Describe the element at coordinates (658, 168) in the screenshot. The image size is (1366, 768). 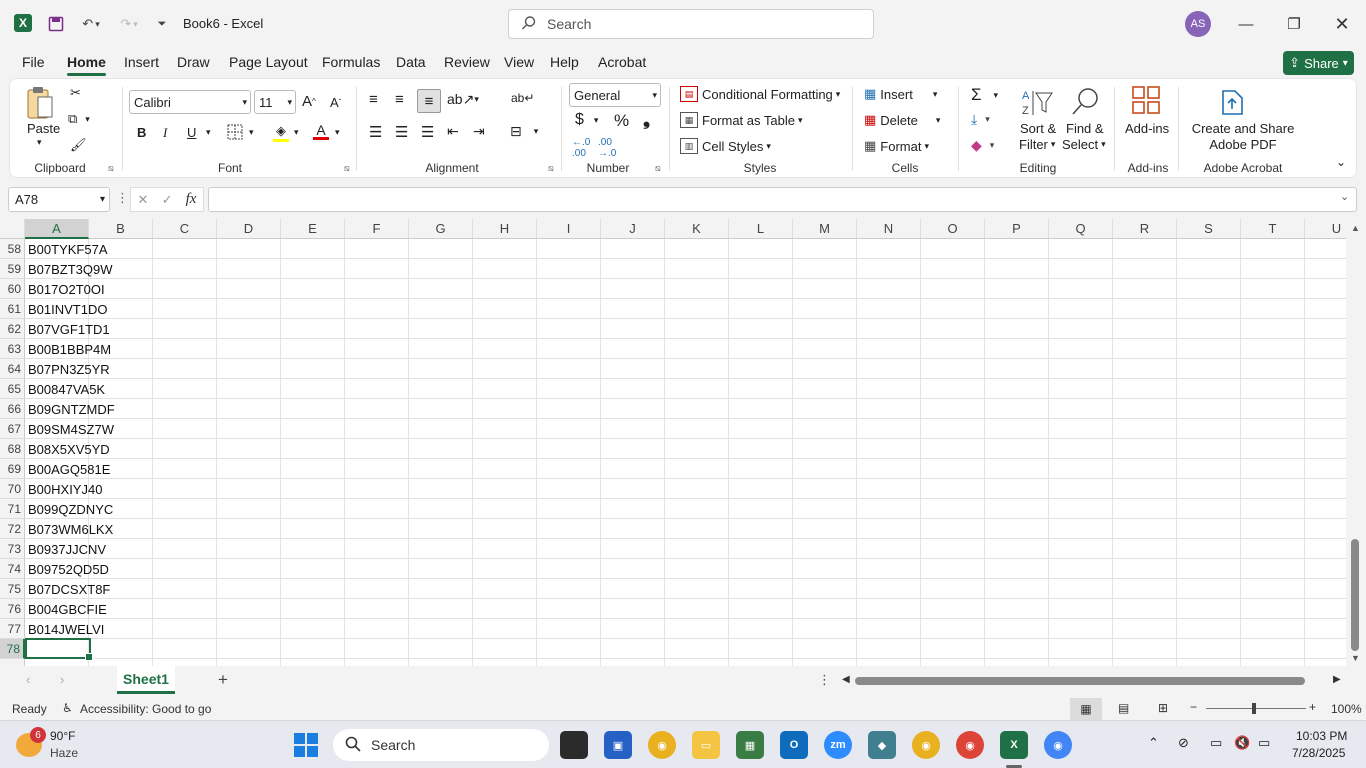
I see `number-launcher-icon: ⧅` at that location.